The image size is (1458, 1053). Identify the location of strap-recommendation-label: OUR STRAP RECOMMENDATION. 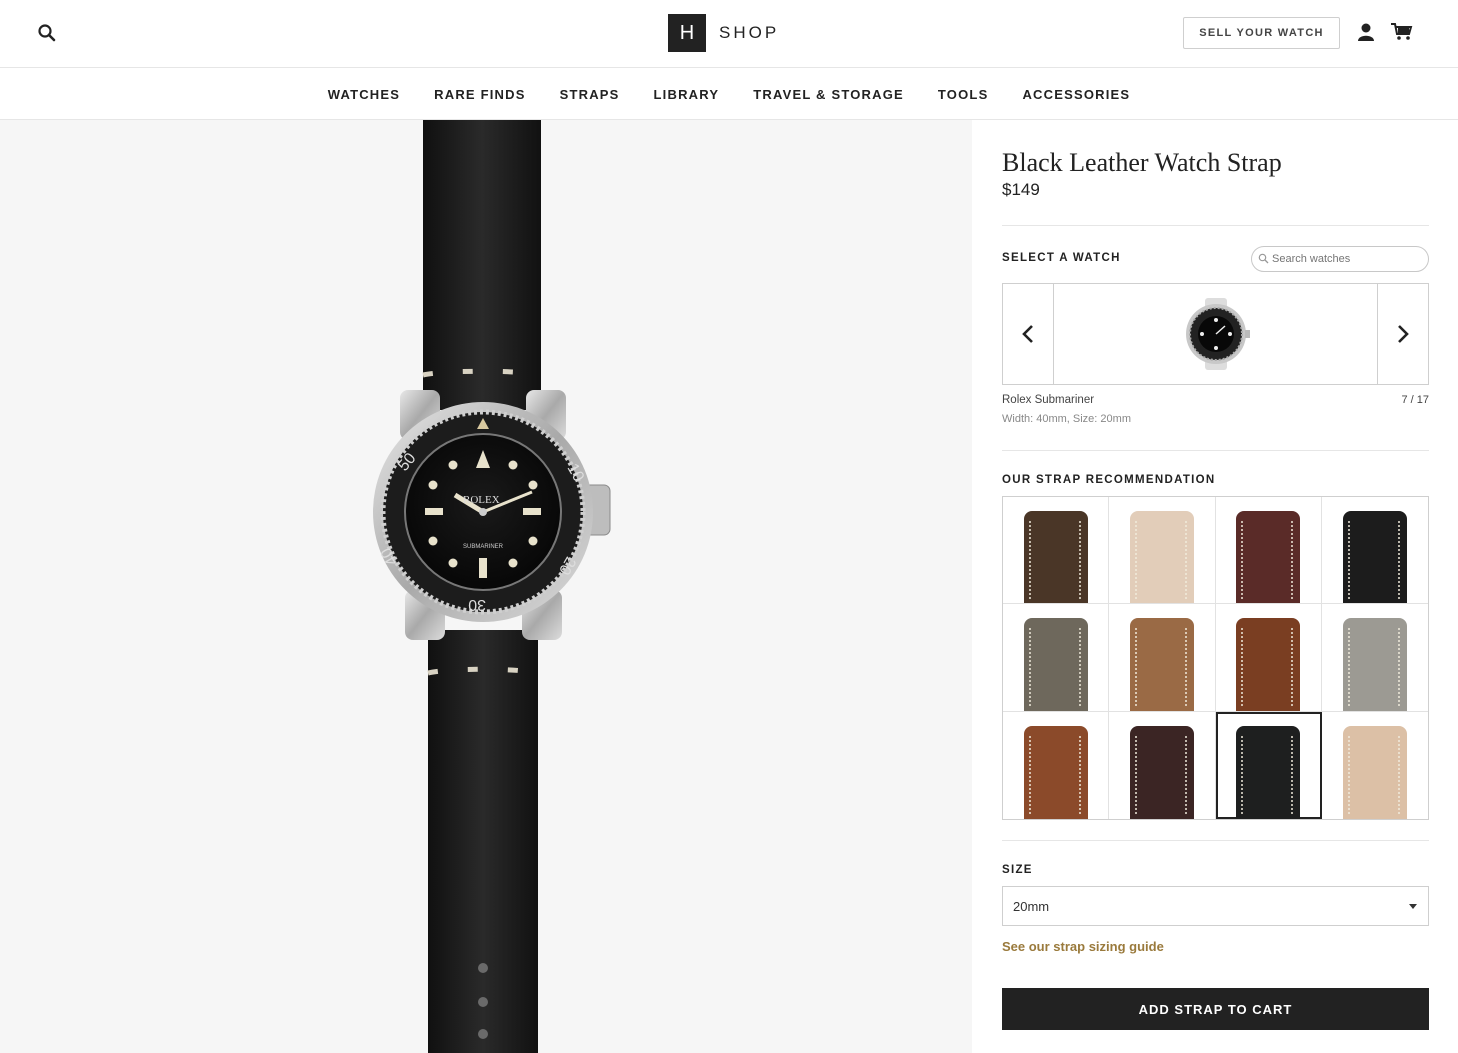
(1109, 480).